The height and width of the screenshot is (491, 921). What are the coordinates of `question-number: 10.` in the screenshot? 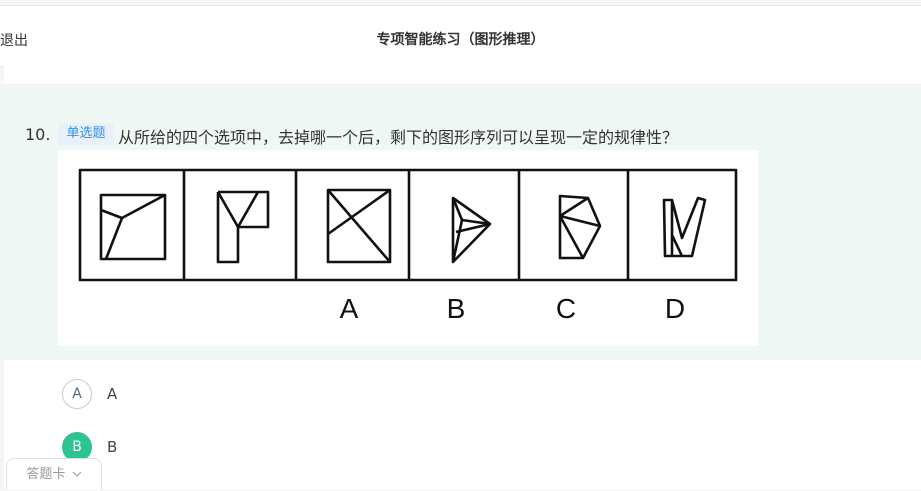 It's located at (38, 134).